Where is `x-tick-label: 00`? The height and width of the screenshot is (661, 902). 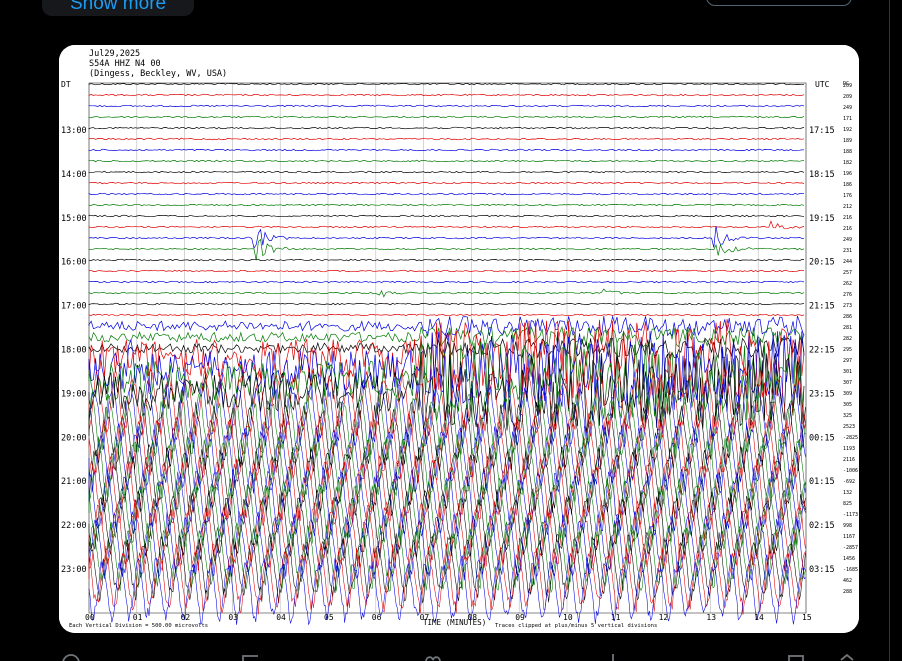
x-tick-label: 00 is located at coordinates (90, 617).